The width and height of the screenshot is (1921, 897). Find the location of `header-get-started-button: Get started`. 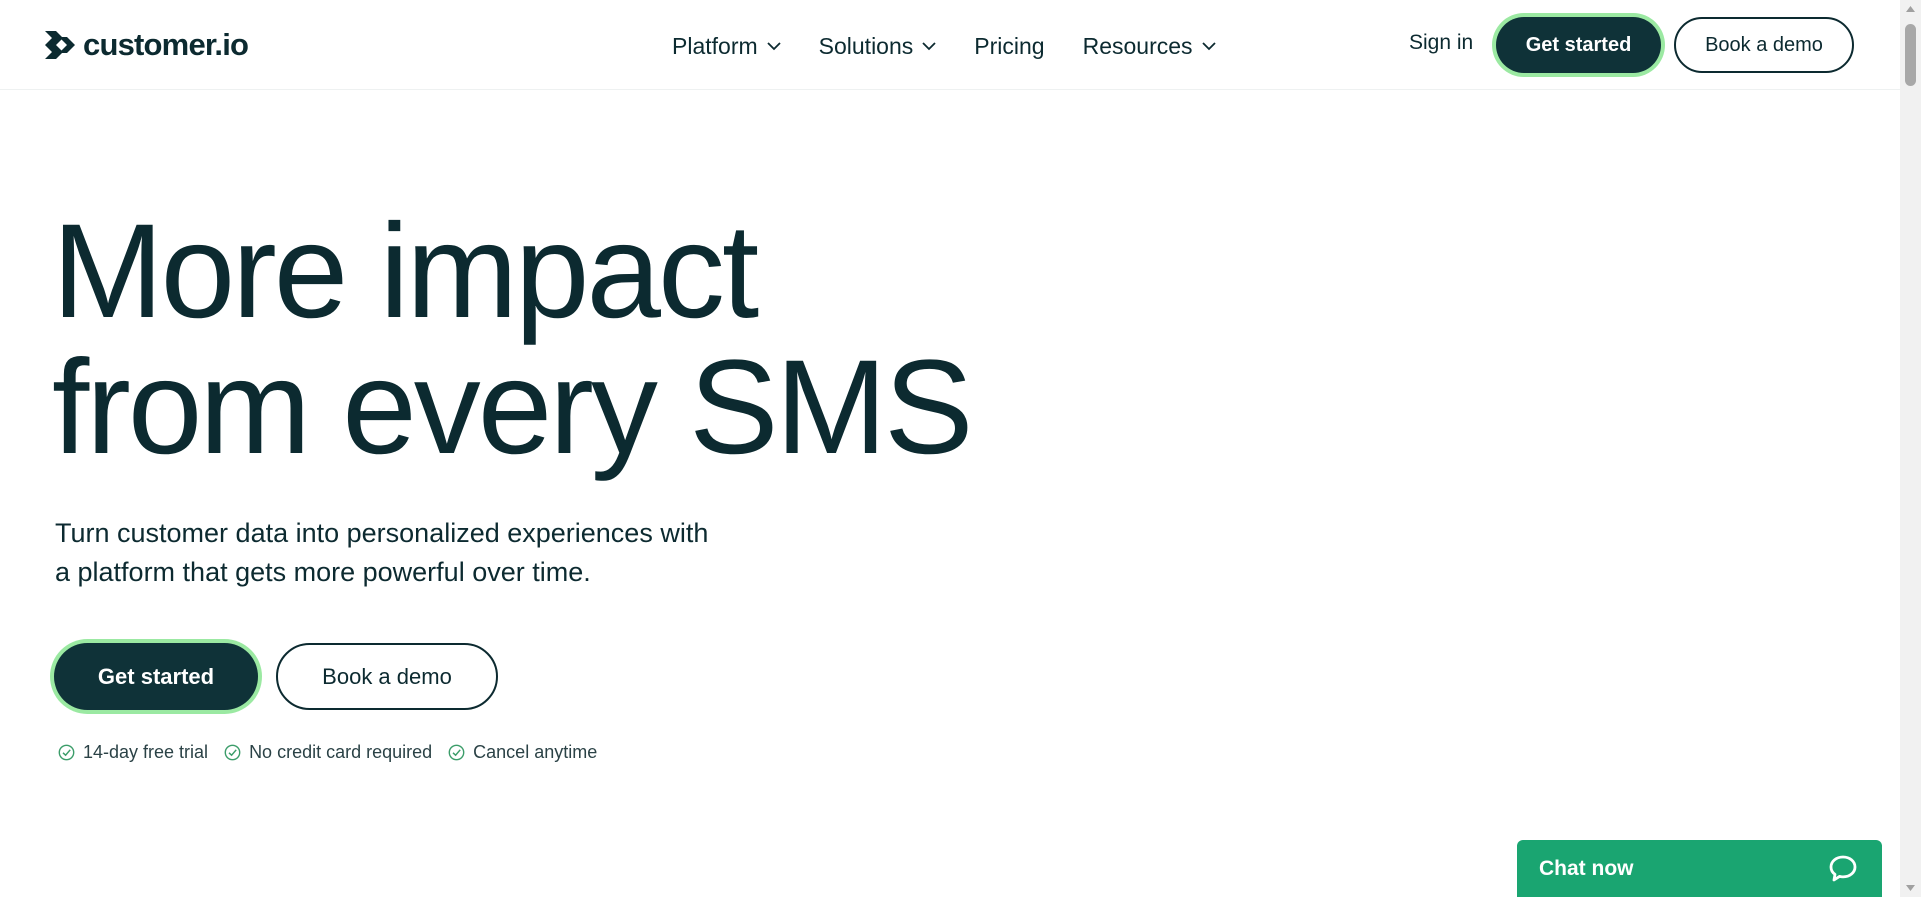

header-get-started-button: Get started is located at coordinates (1578, 45).